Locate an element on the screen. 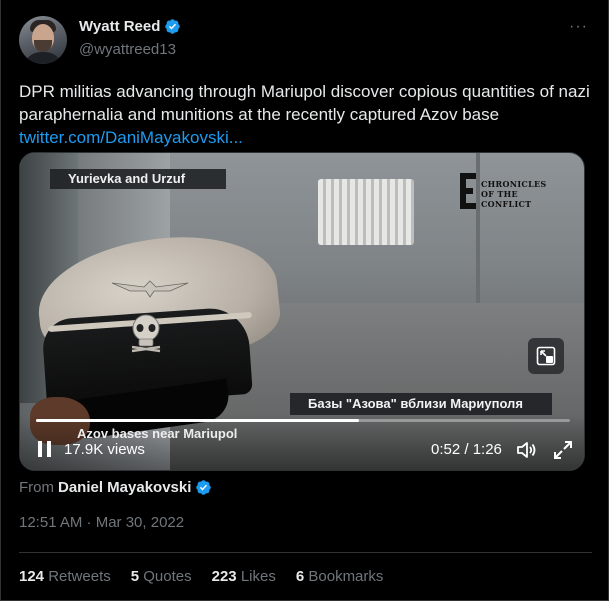 The height and width of the screenshot is (601, 609). video-caption-top: Yurievka and Urzuf is located at coordinates (138, 179).